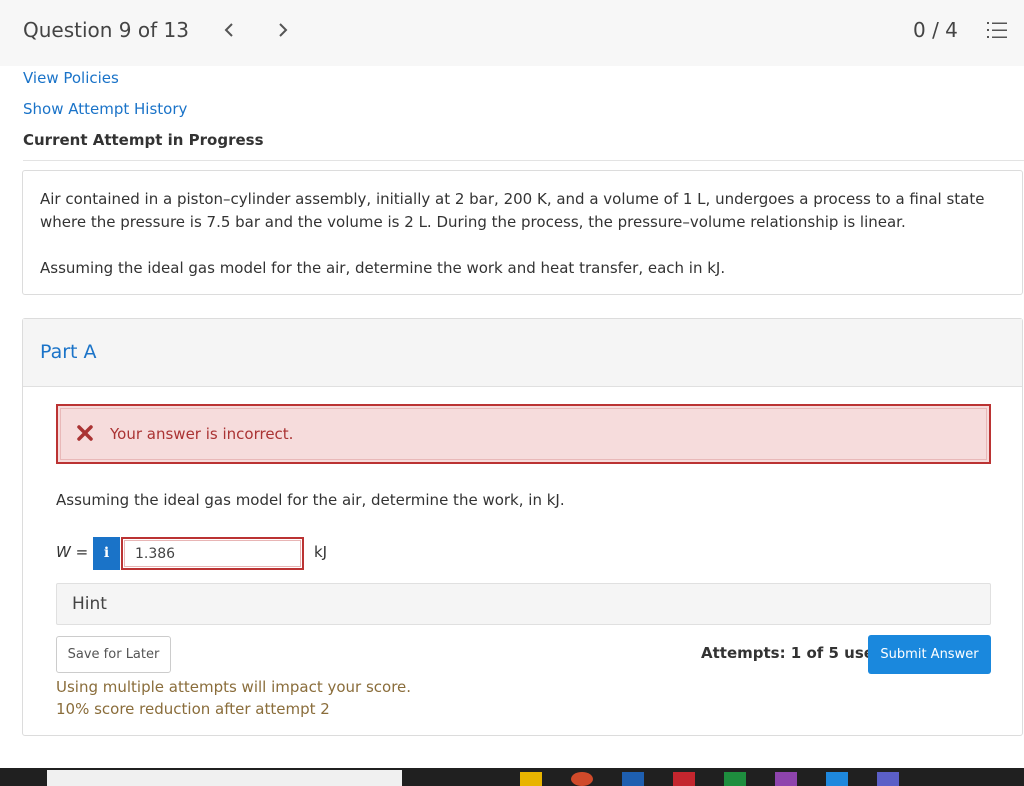  What do you see at coordinates (929, 654) in the screenshot?
I see `submit-answer-button: Submit Answer` at bounding box center [929, 654].